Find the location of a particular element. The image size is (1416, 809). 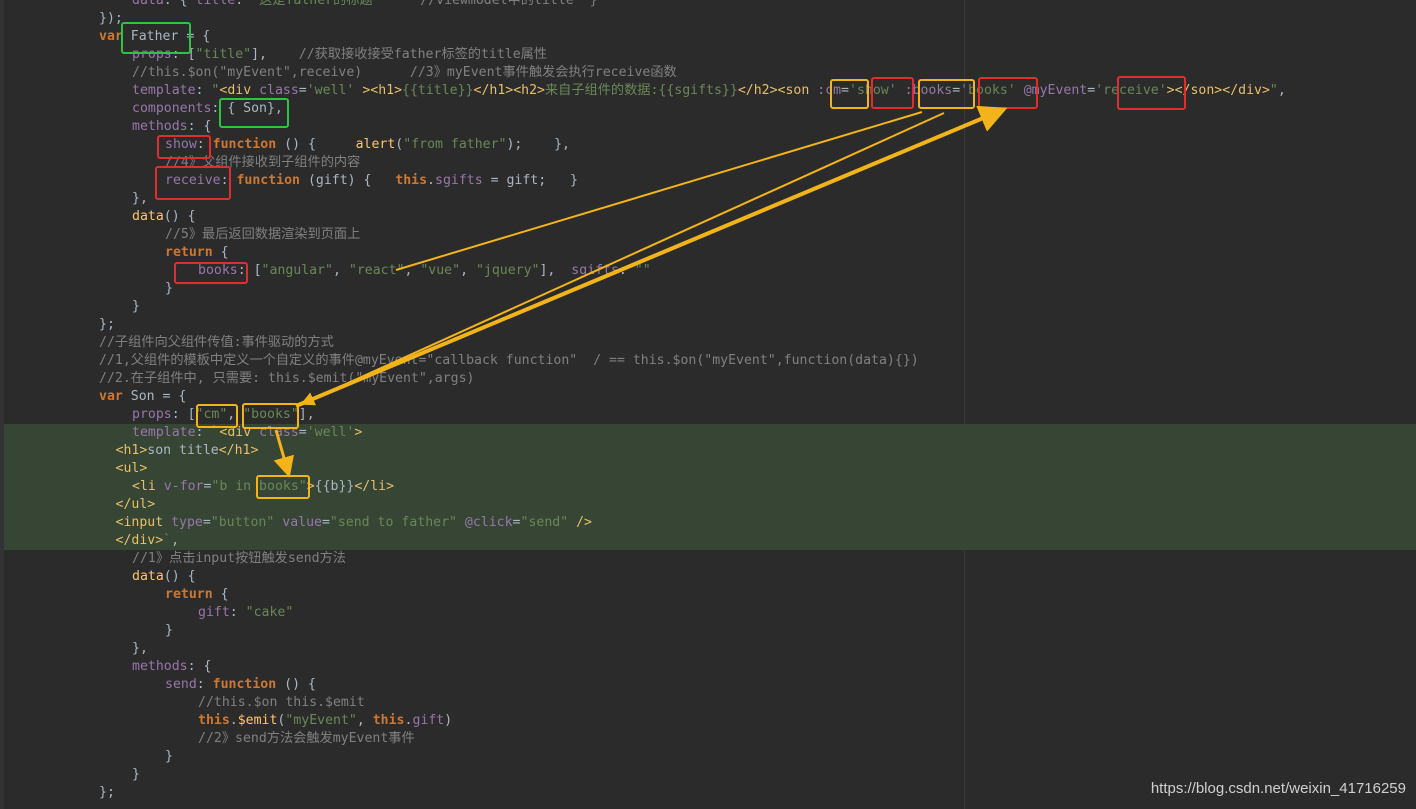

arrow-props-books-to-v-for is located at coordinates (283, 453).